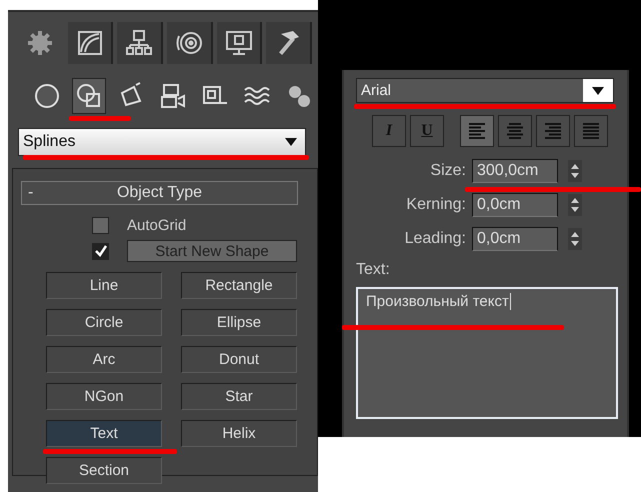 The width and height of the screenshot is (641, 492). What do you see at coordinates (435, 205) in the screenshot?
I see `parameter-label: Kerning:` at bounding box center [435, 205].